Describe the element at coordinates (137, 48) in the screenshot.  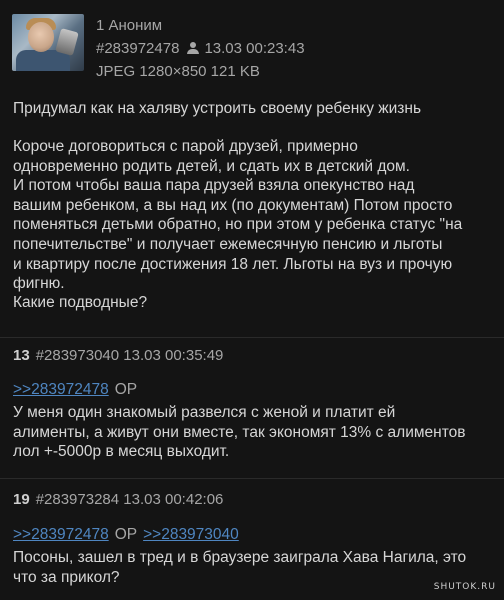
I see `op-post-id: #283972478` at that location.